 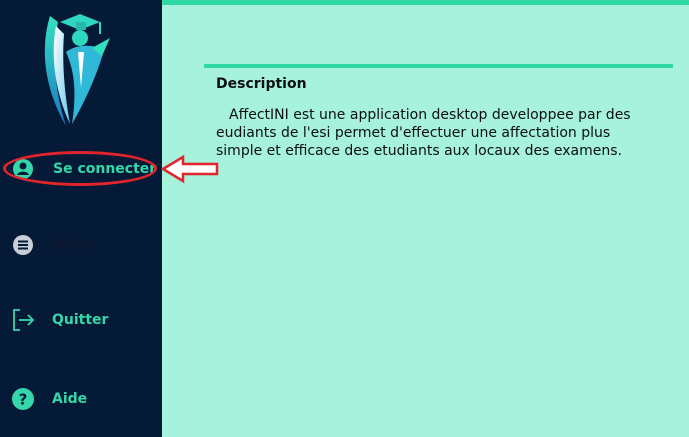 I want to click on description-title: Description, so click(x=261, y=84).